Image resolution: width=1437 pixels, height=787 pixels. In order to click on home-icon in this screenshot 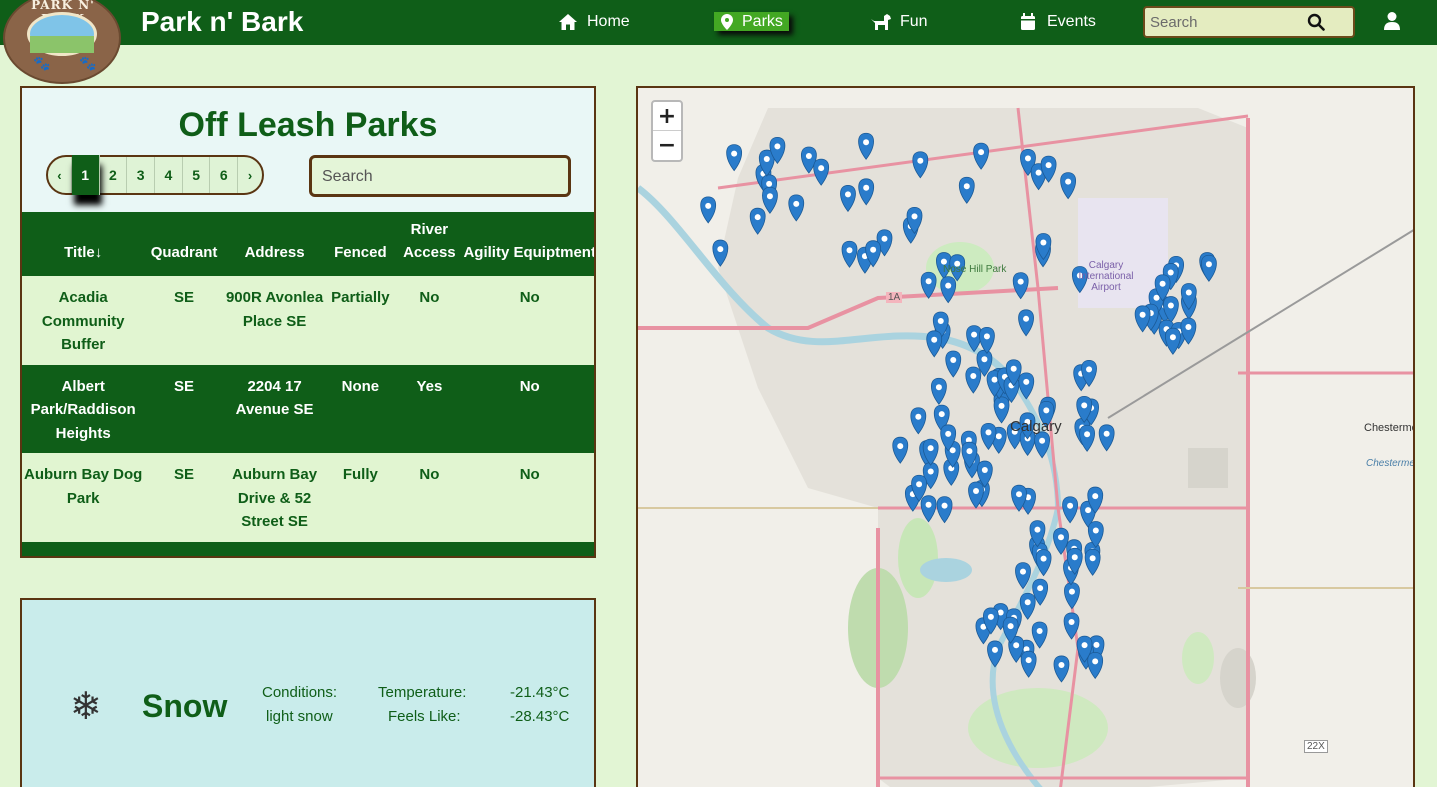, I will do `click(568, 22)`.